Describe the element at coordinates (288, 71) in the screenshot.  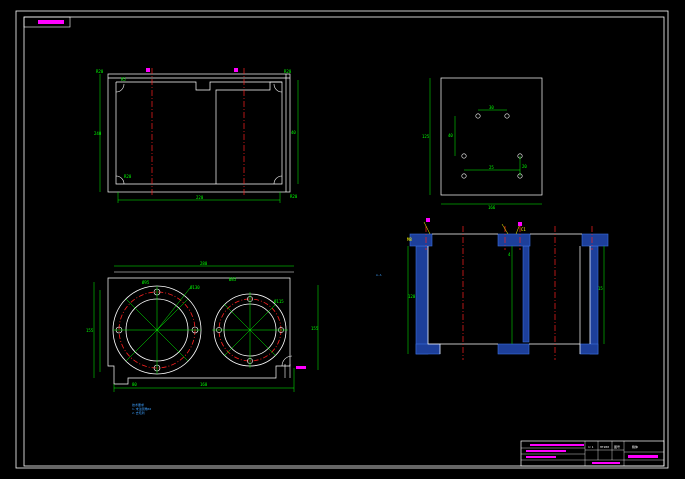
I see `top-view-corner-rt: R20` at that location.